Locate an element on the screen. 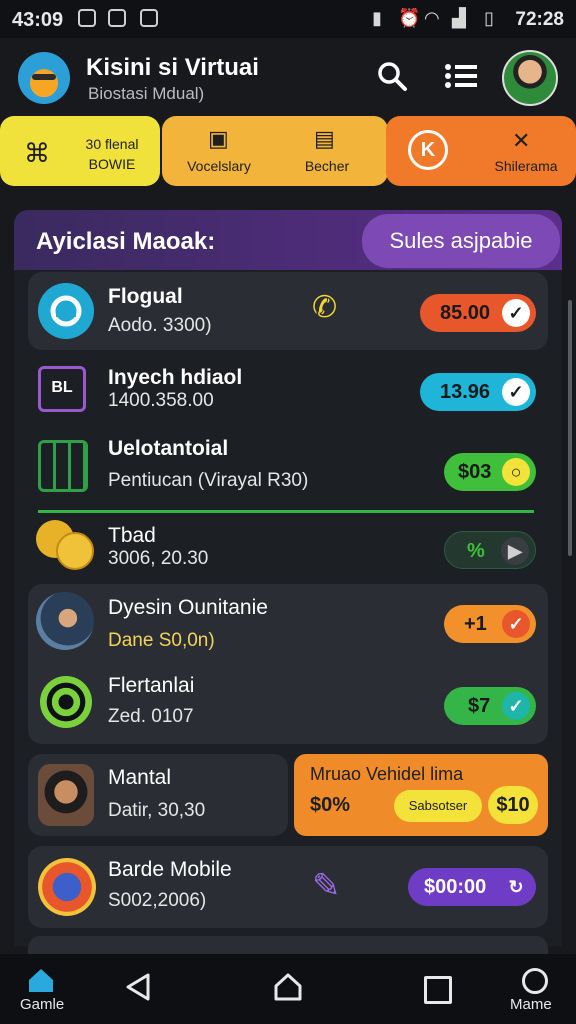 This screenshot has height=1024, width=576. divider is located at coordinates (286, 511).